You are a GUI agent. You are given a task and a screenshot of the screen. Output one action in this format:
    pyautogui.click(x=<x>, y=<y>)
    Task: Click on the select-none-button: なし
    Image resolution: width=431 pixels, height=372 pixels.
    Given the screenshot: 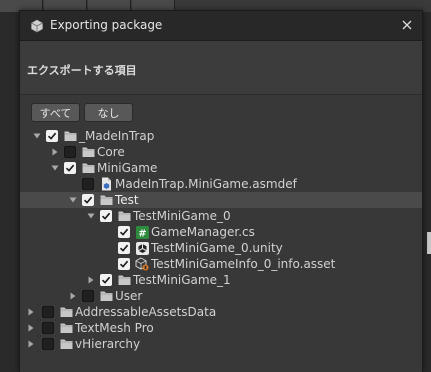 What is the action you would take?
    pyautogui.click(x=108, y=112)
    